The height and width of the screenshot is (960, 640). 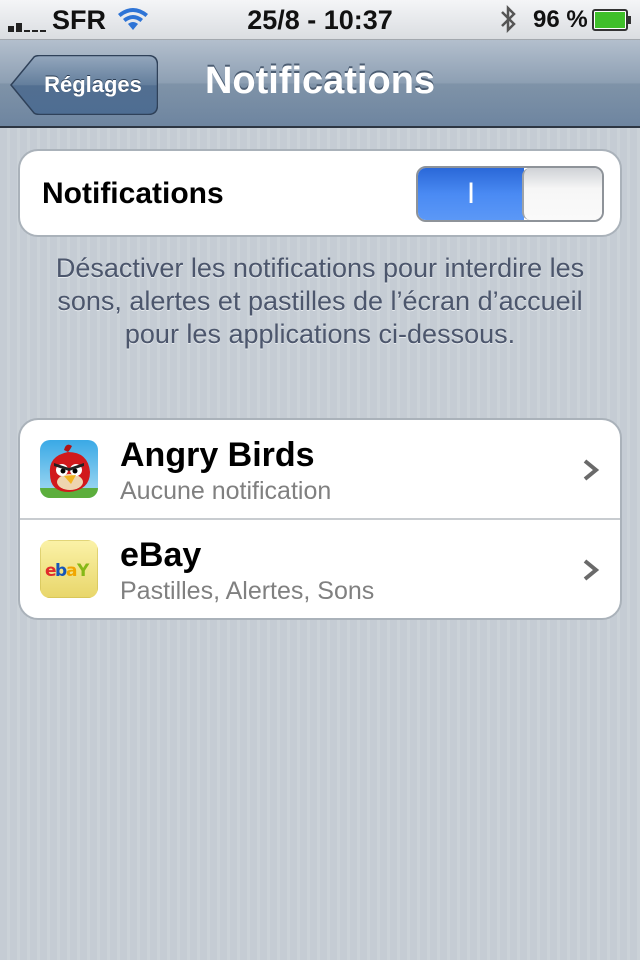 I want to click on toggle-on-side: I, so click(x=471, y=194).